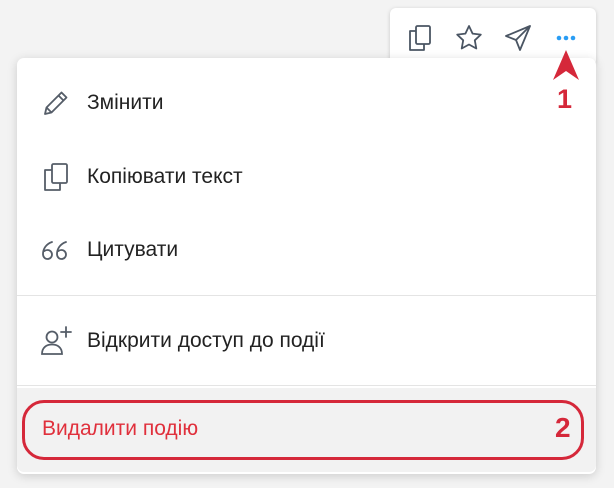 This screenshot has height=488, width=614. Describe the element at coordinates (563, 427) in the screenshot. I see `step-marker-2: 2` at that location.